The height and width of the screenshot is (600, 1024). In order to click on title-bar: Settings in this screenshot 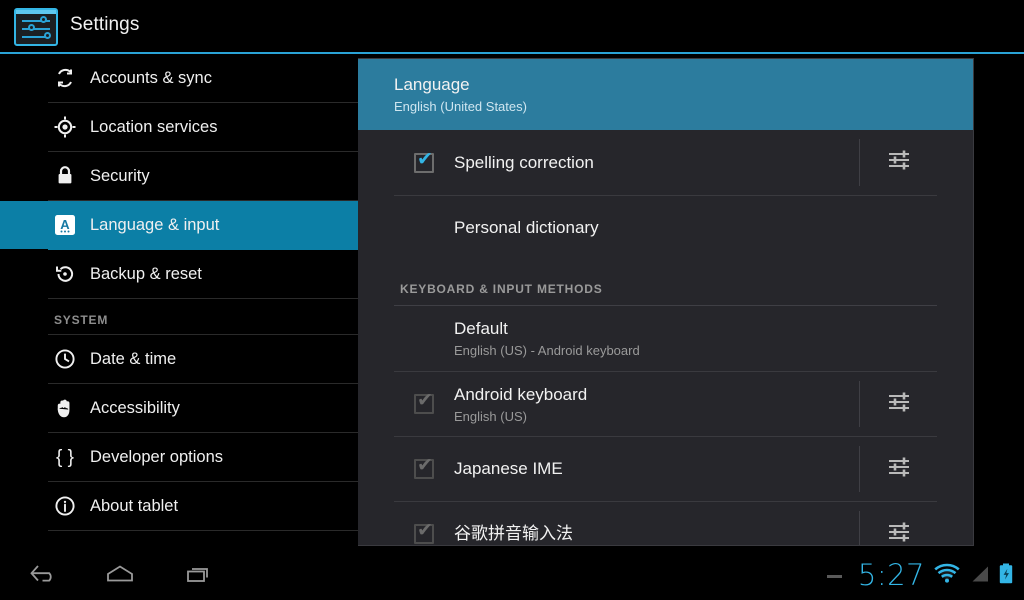, I will do `click(512, 26)`.